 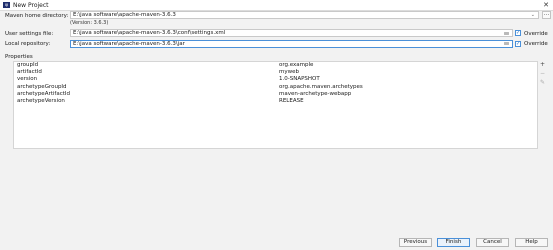 What do you see at coordinates (518, 33) in the screenshot?
I see `user-settings-override-checkbox: ✓` at bounding box center [518, 33].